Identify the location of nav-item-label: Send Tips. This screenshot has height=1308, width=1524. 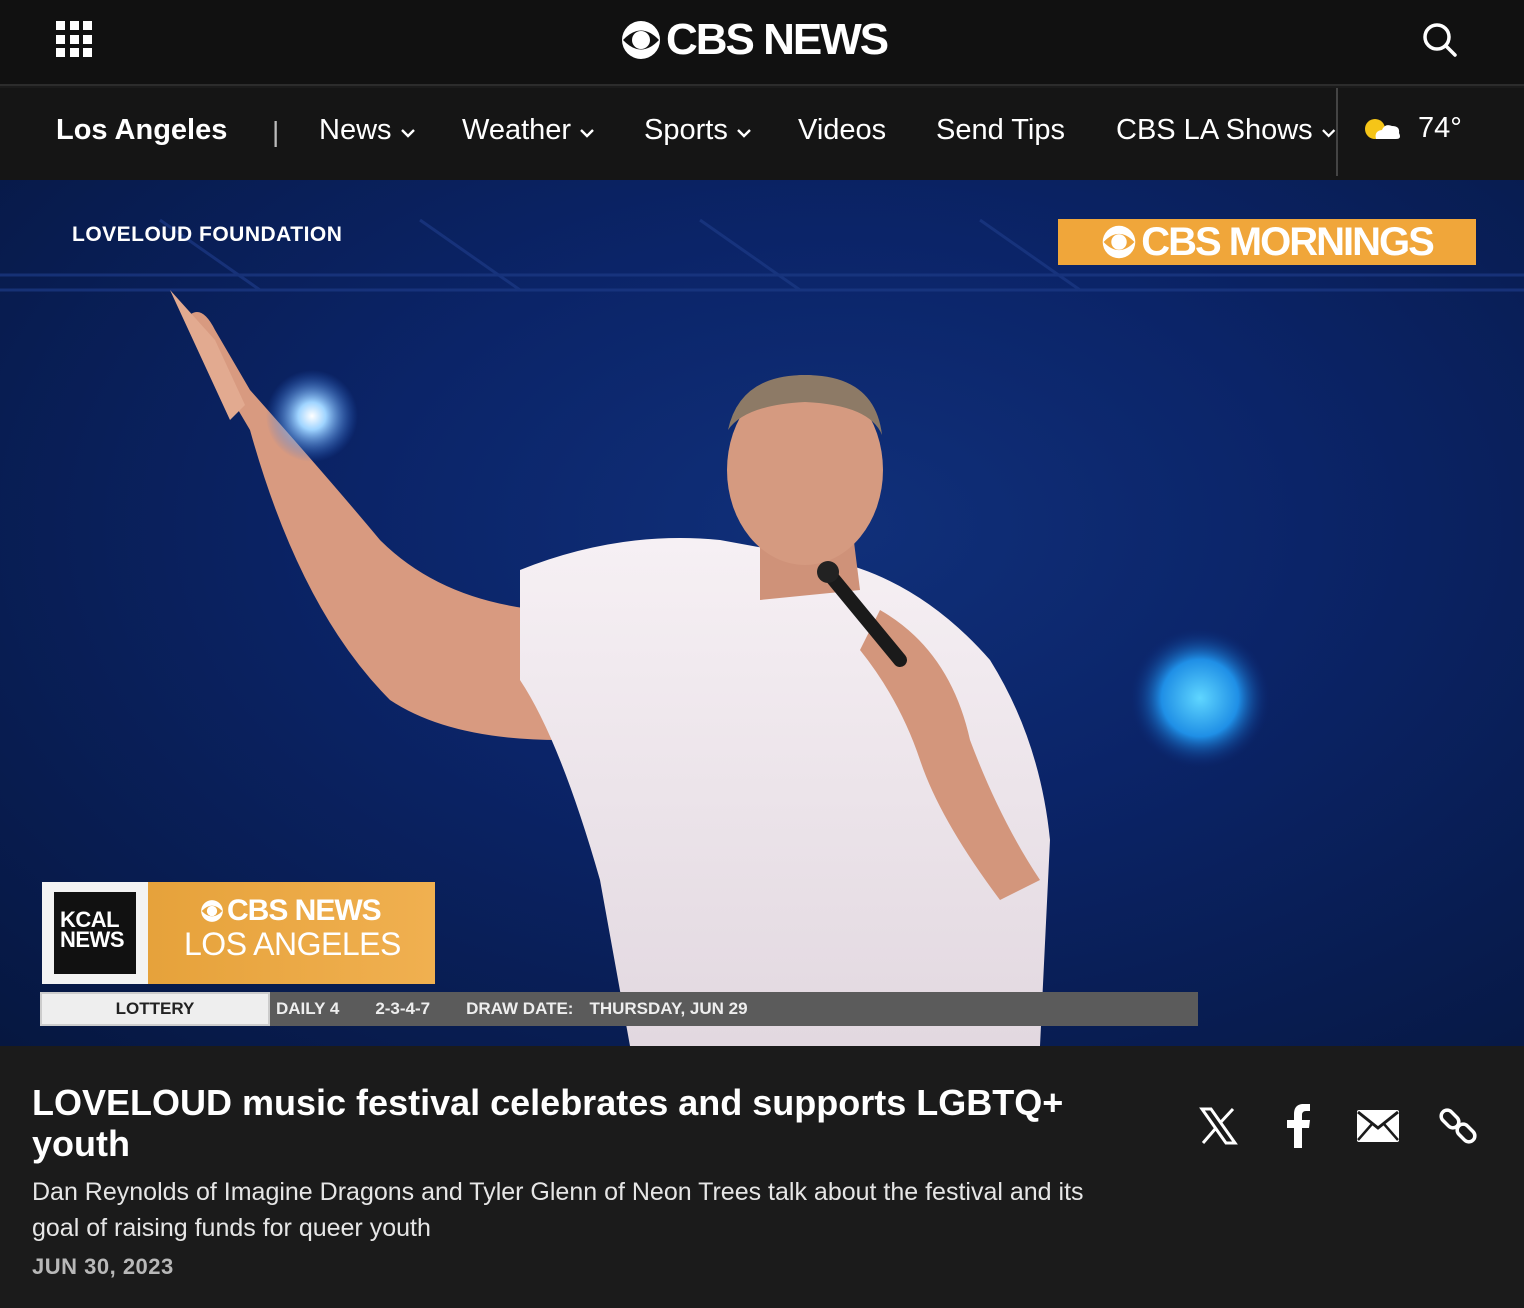
(1000, 130).